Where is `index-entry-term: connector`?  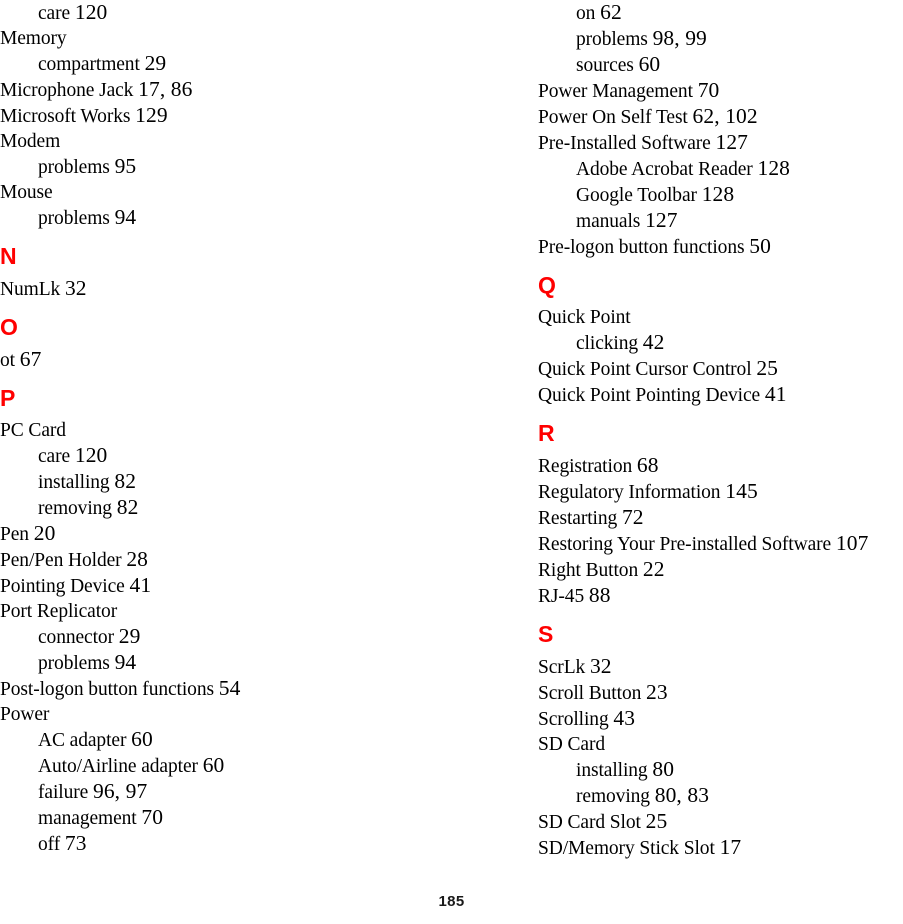 index-entry-term: connector is located at coordinates (76, 637).